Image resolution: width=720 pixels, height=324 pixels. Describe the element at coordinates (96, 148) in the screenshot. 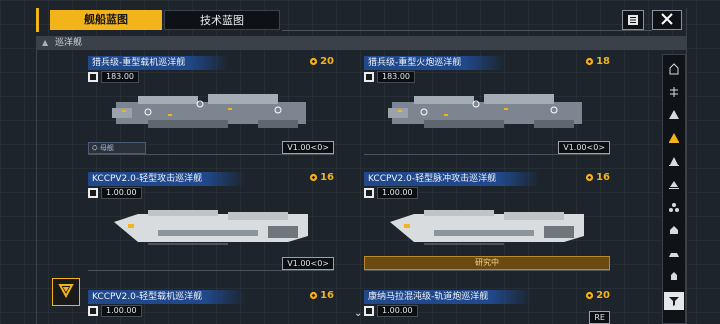

I see `carrier-icon: ⛭` at that location.